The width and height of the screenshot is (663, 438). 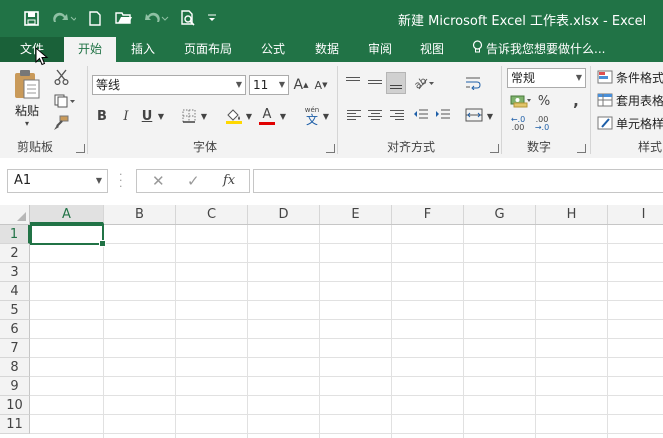 What do you see at coordinates (126, 116) in the screenshot?
I see `italic-button: I` at bounding box center [126, 116].